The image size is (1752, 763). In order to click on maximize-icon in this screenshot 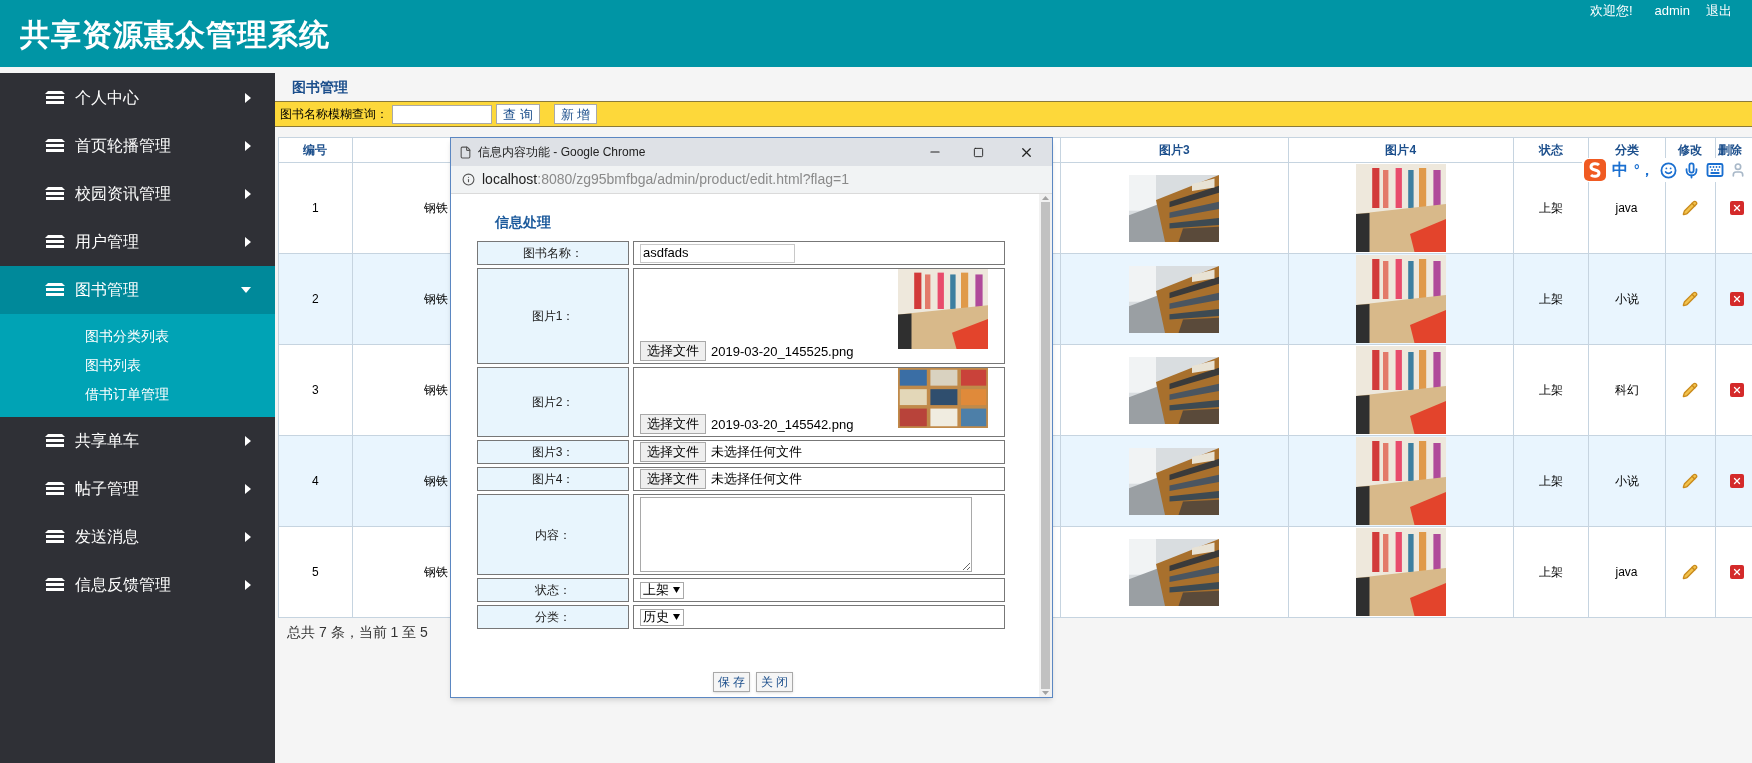, I will do `click(978, 152)`.